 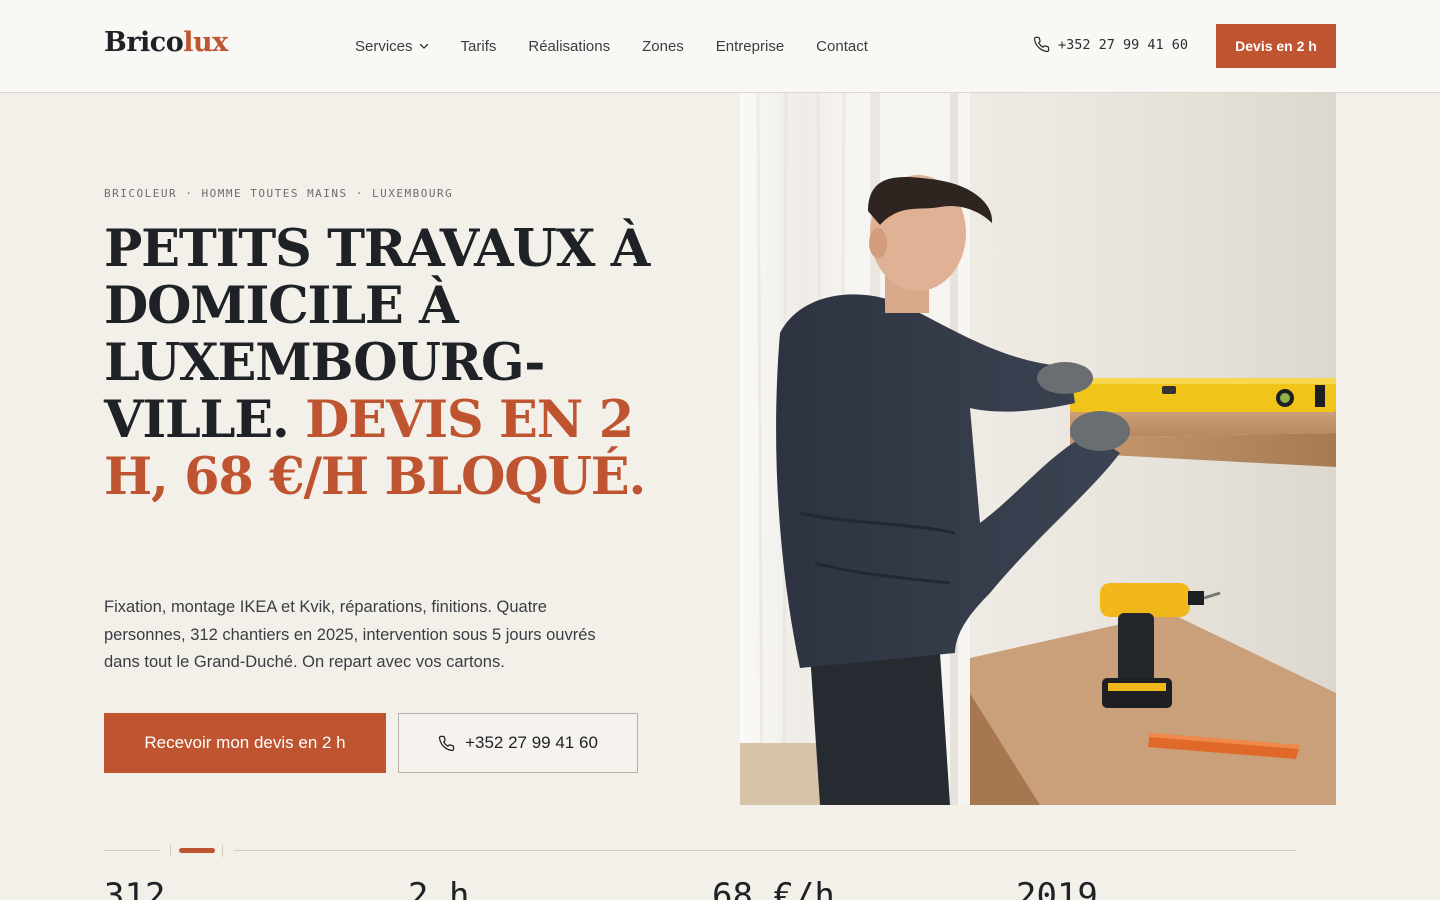 I want to click on request-quote-button: Recevoir mon devis en 2 h, so click(x=245, y=743).